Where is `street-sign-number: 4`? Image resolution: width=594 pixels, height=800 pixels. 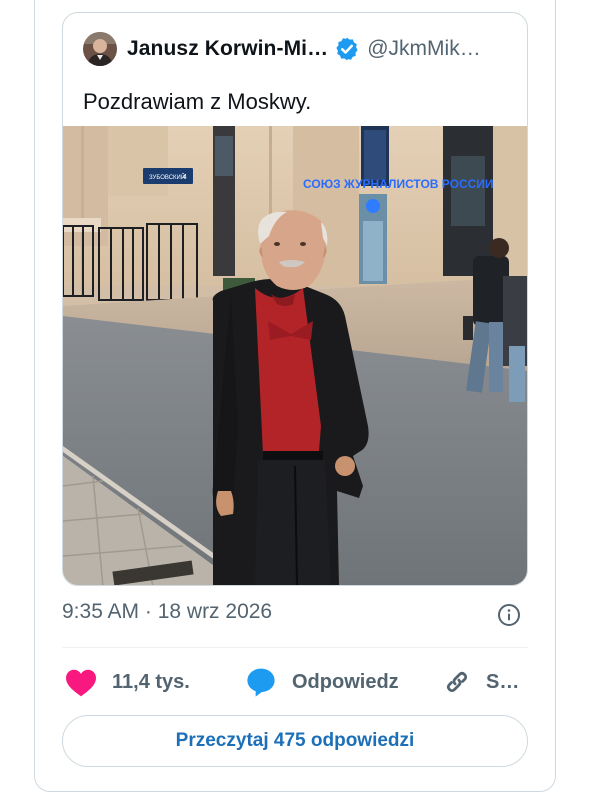 street-sign-number: 4 is located at coordinates (185, 177).